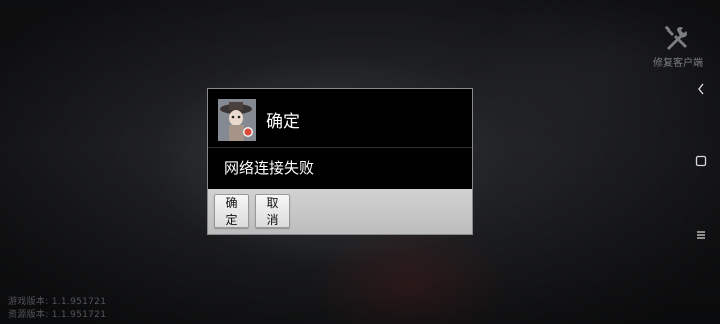  What do you see at coordinates (269, 168) in the screenshot?
I see `dialog-message: 网络连接失败` at bounding box center [269, 168].